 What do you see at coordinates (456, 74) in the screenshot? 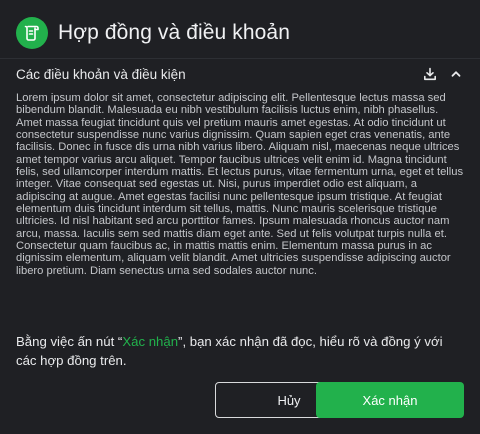
I see `chevron-up-icon` at bounding box center [456, 74].